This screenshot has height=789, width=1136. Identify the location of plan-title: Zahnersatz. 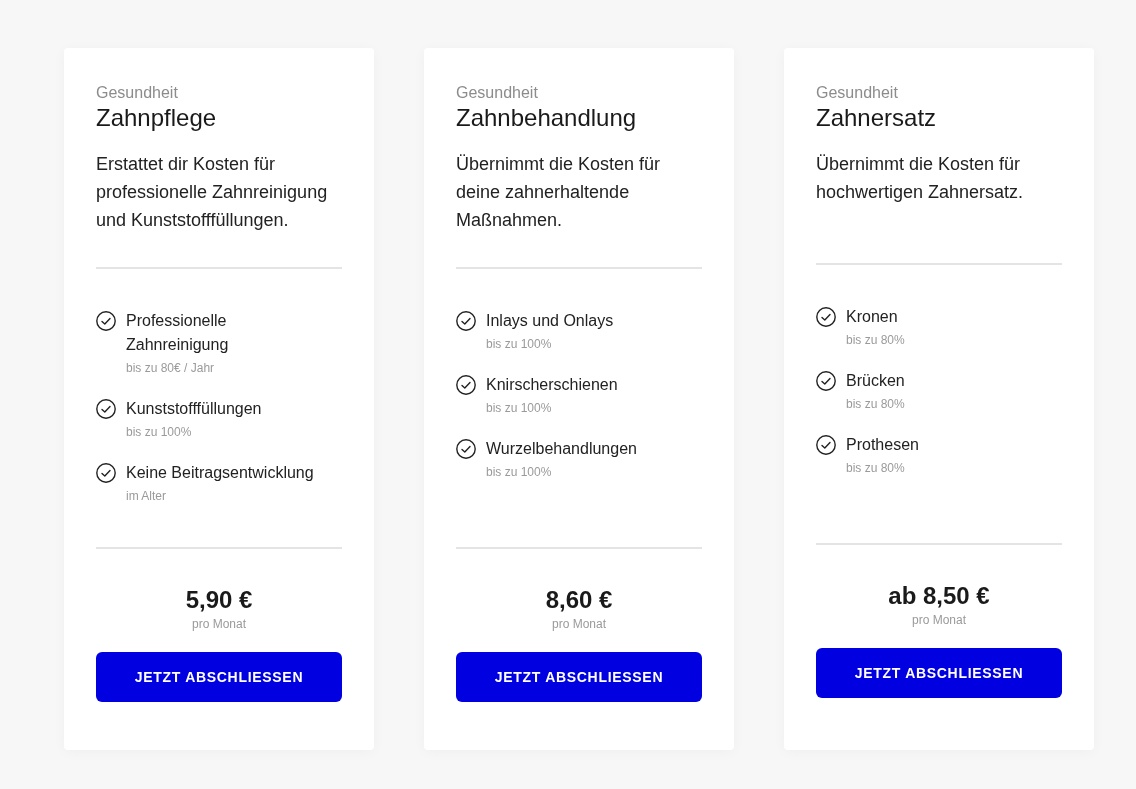
(877, 118).